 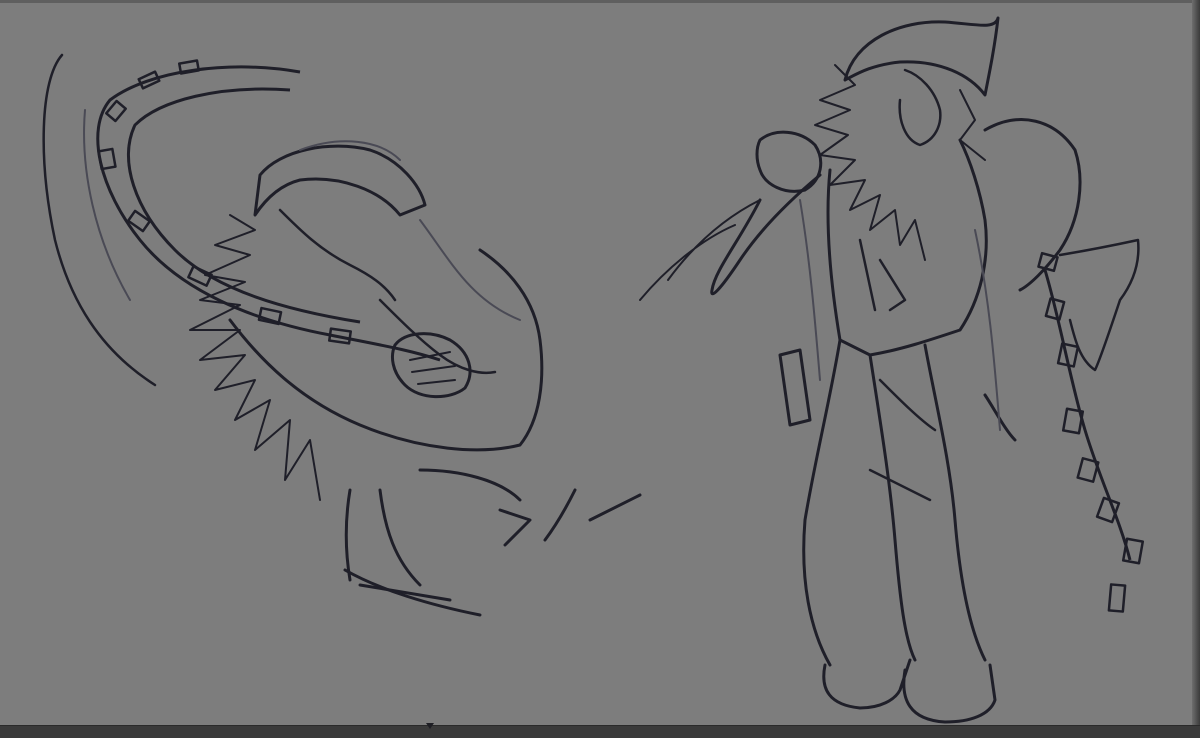 What do you see at coordinates (921, 56) in the screenshot?
I see `right-figure-hood` at bounding box center [921, 56].